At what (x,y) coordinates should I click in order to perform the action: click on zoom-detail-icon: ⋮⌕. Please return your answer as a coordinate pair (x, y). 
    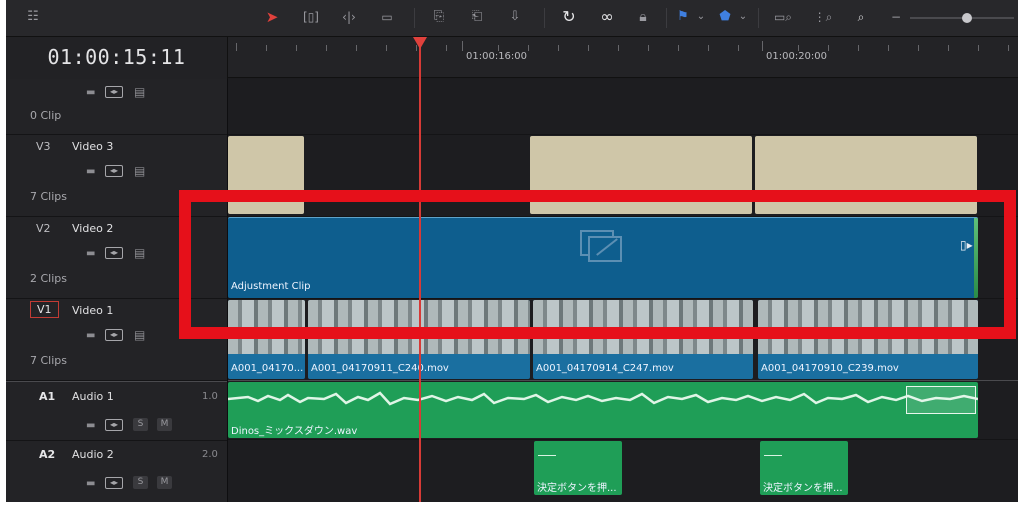
    Looking at the image, I should click on (823, 17).